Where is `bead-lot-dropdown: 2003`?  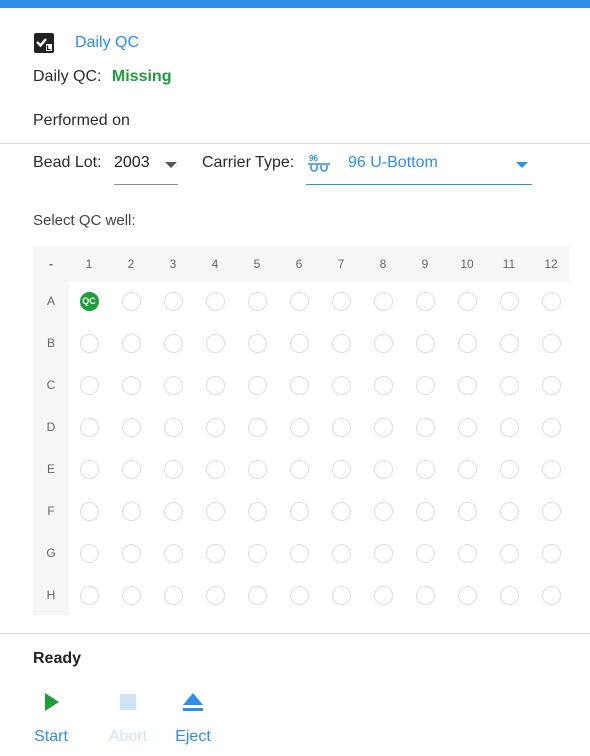
bead-lot-dropdown: 2003 is located at coordinates (146, 166).